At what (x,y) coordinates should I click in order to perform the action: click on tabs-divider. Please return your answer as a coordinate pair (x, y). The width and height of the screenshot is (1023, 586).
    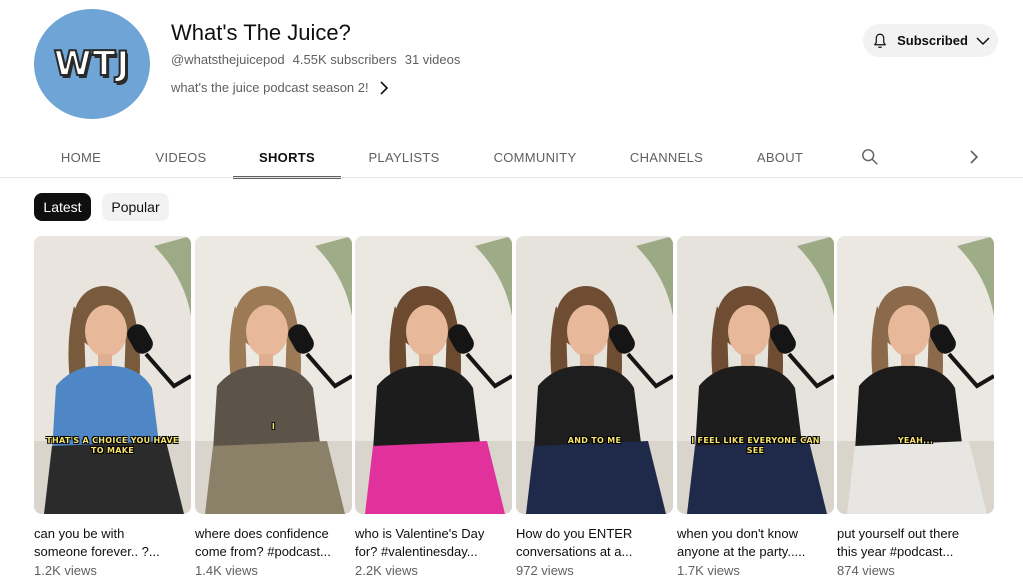
    Looking at the image, I should click on (511, 177).